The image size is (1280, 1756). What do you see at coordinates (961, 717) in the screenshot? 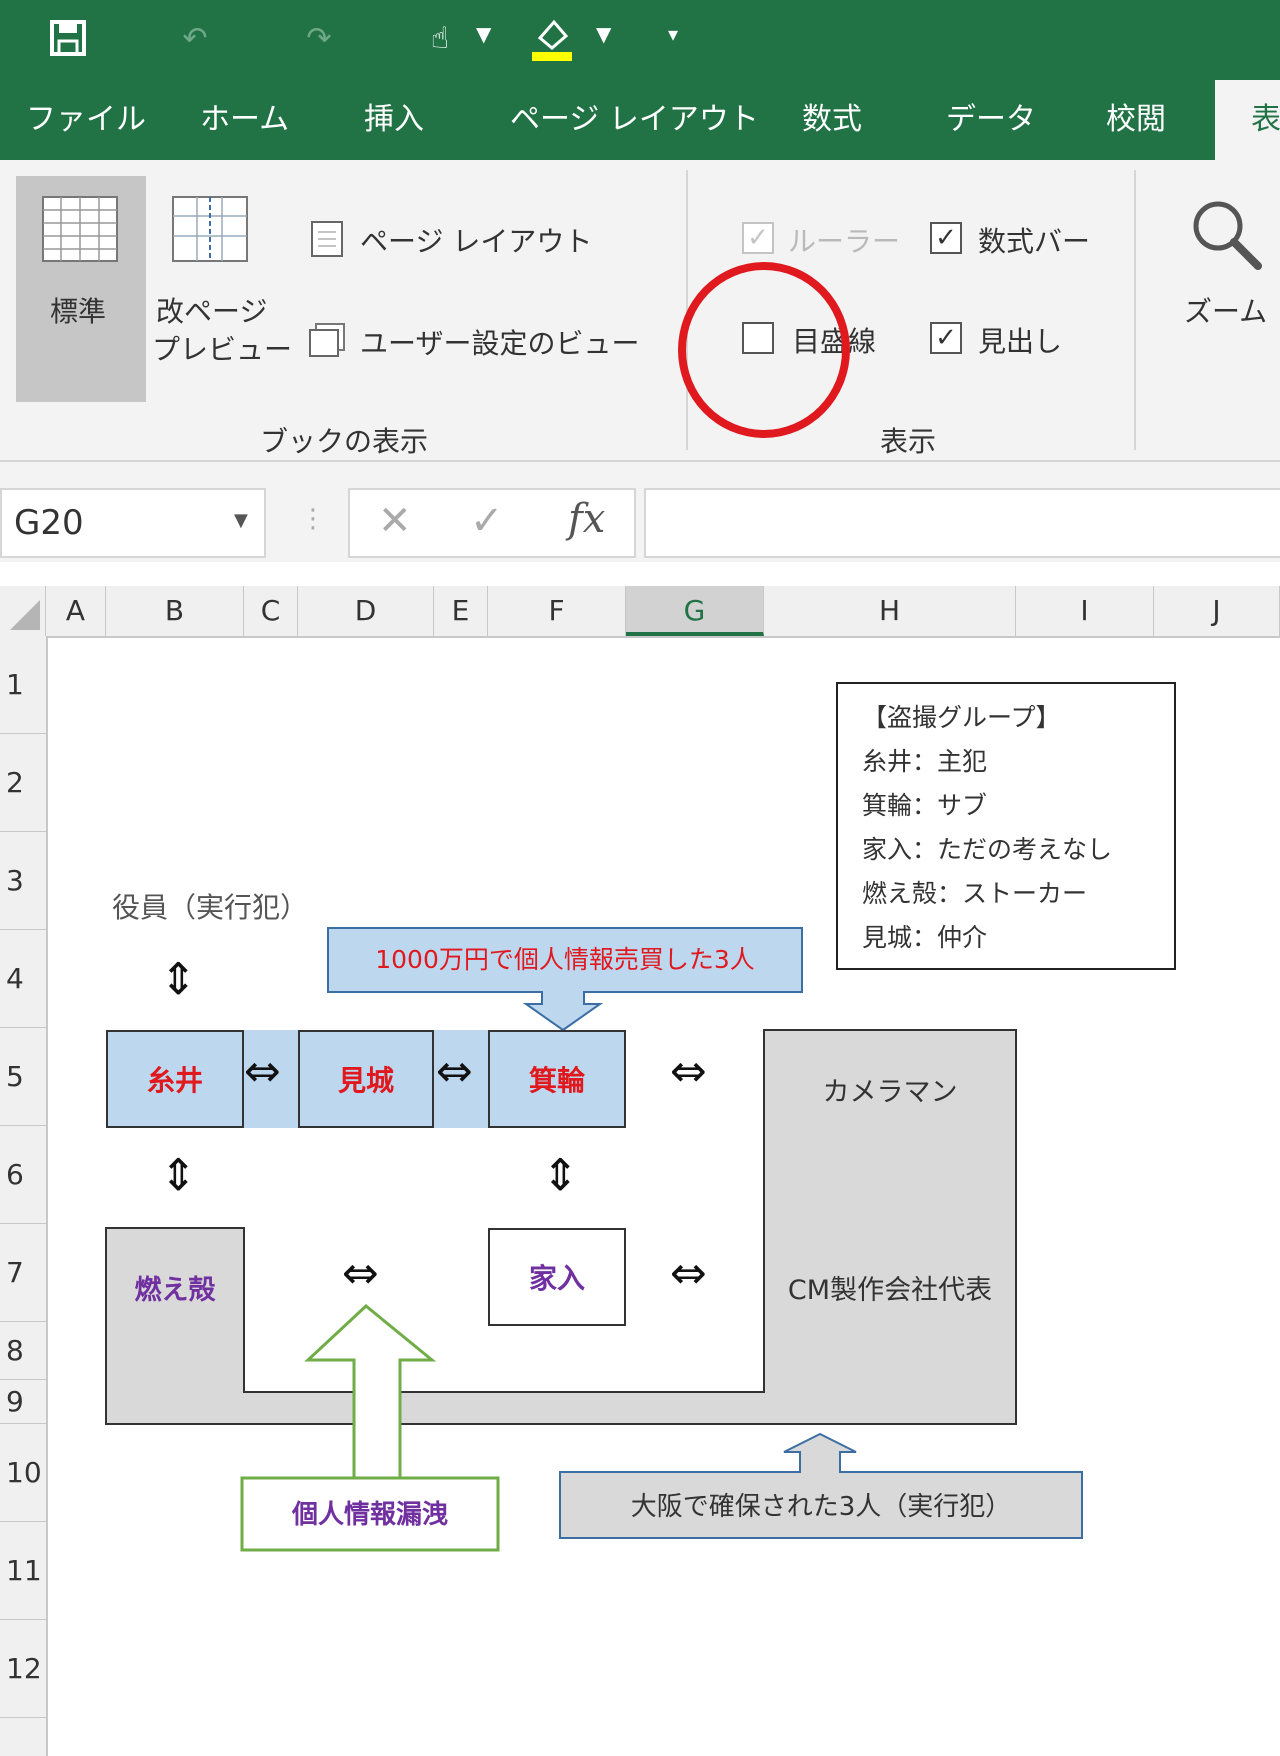
I see `legend-title: 【盗撮グループ】` at bounding box center [961, 717].